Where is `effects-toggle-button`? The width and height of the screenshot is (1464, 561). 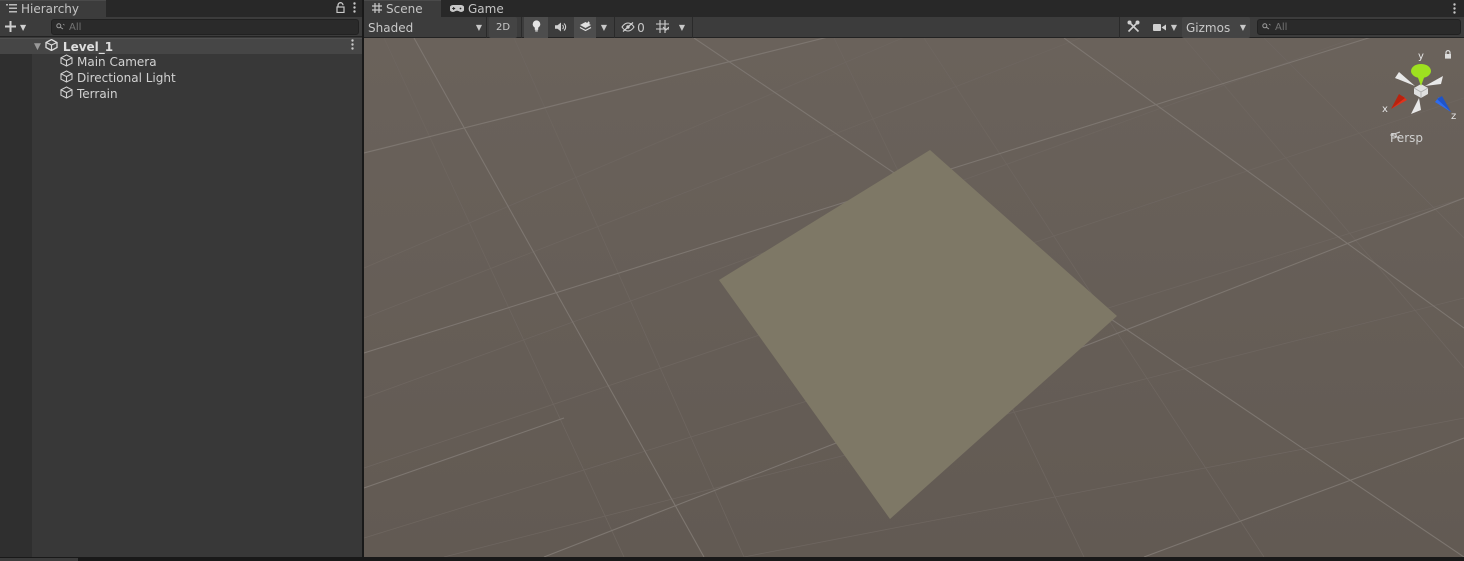
effects-toggle-button is located at coordinates (585, 27).